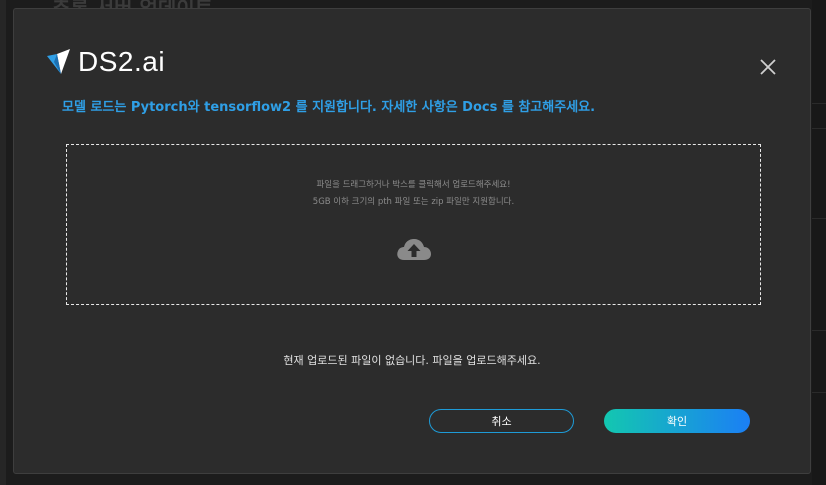 This screenshot has height=485, width=826. I want to click on dropzone-hint-secondary: 5GB 이하 크기의 pth 파일 또는 zip 파일만 지원합니다., so click(413, 202).